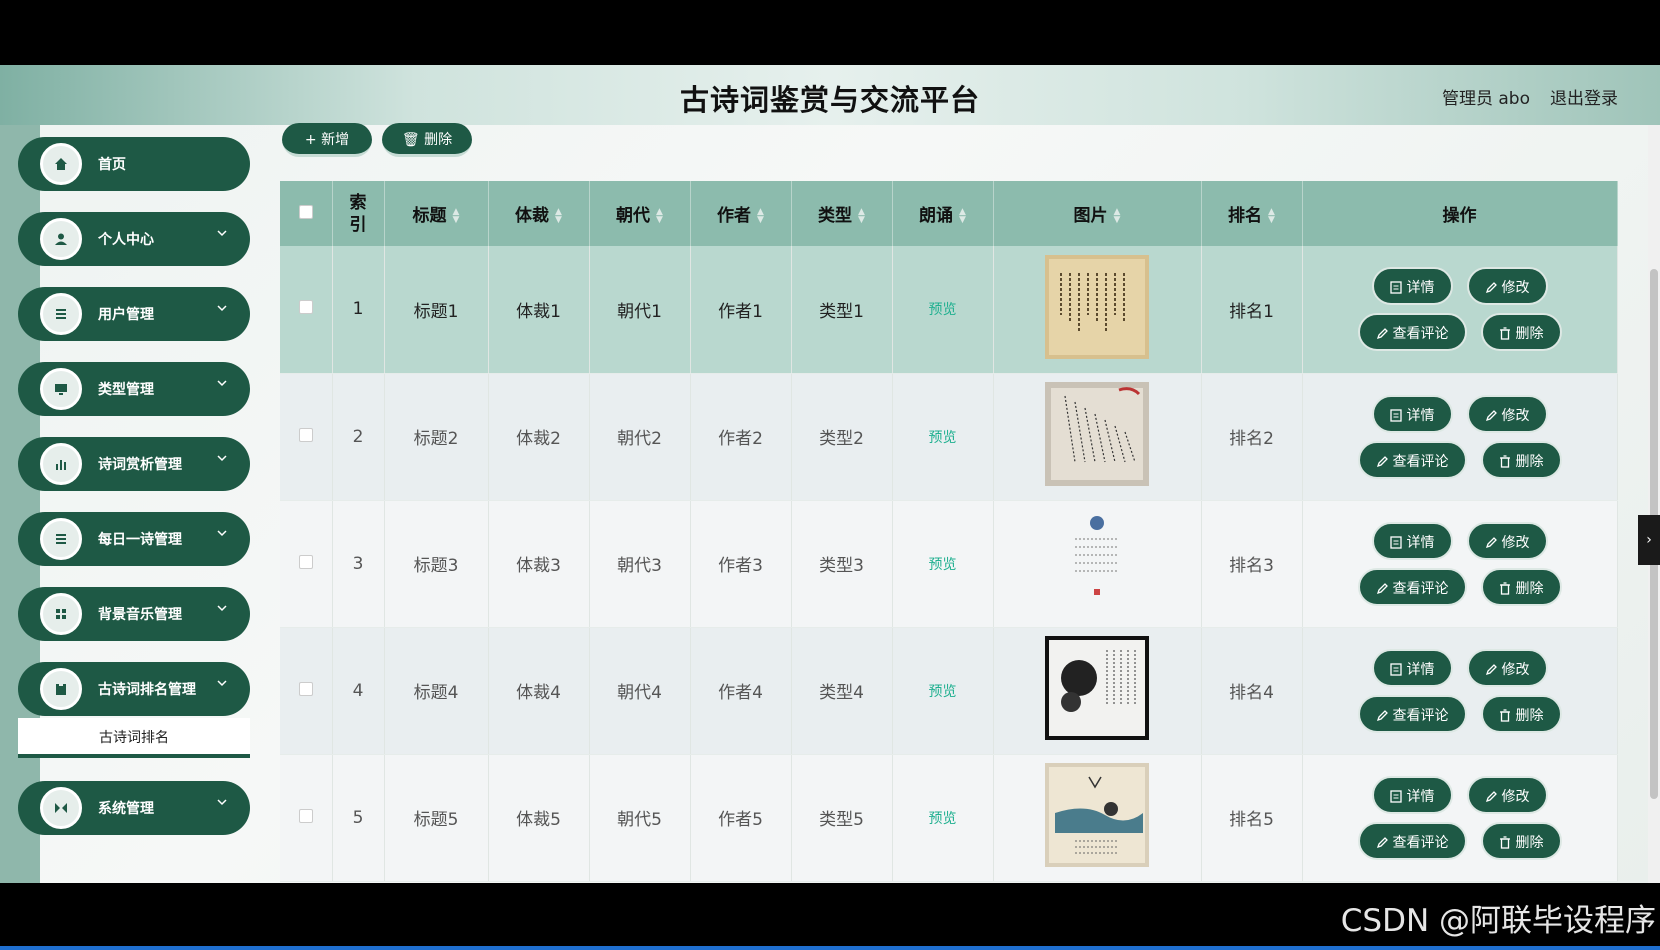 This screenshot has height=950, width=1660. What do you see at coordinates (1584, 96) in the screenshot?
I see `logout-link: 退出登录` at bounding box center [1584, 96].